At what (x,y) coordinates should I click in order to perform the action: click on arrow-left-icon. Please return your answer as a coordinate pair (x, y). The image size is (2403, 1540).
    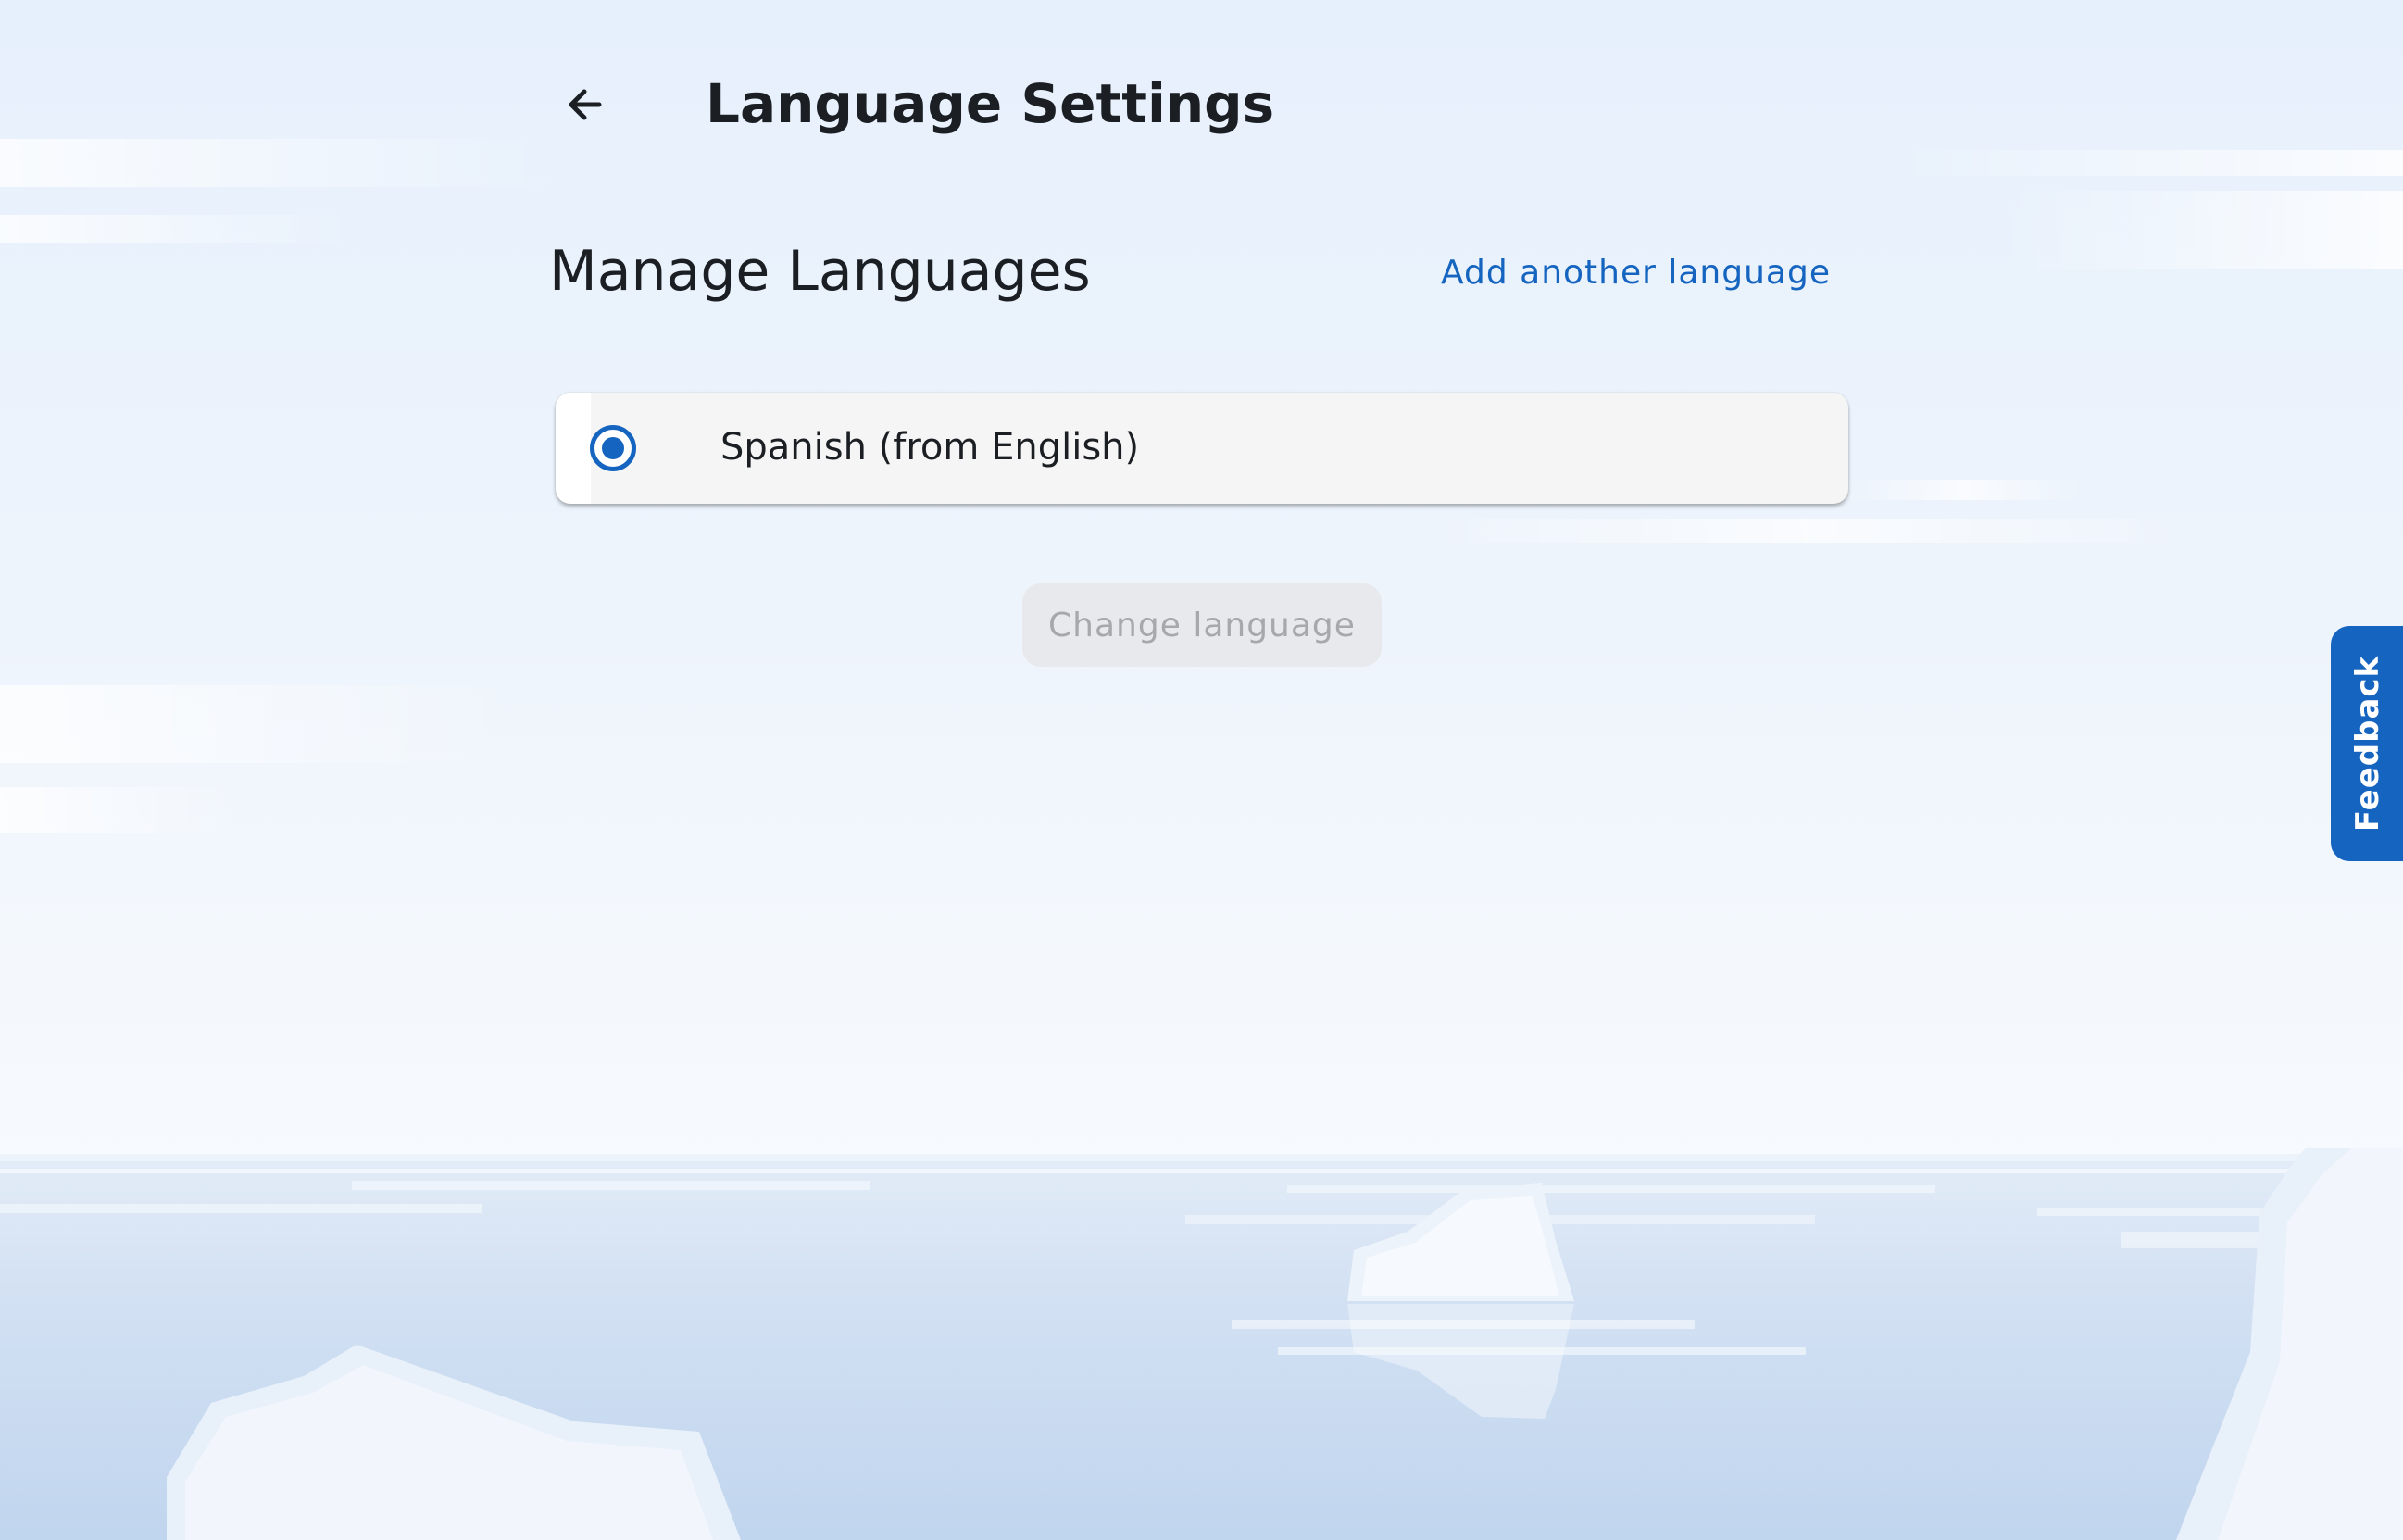
    Looking at the image, I should click on (585, 104).